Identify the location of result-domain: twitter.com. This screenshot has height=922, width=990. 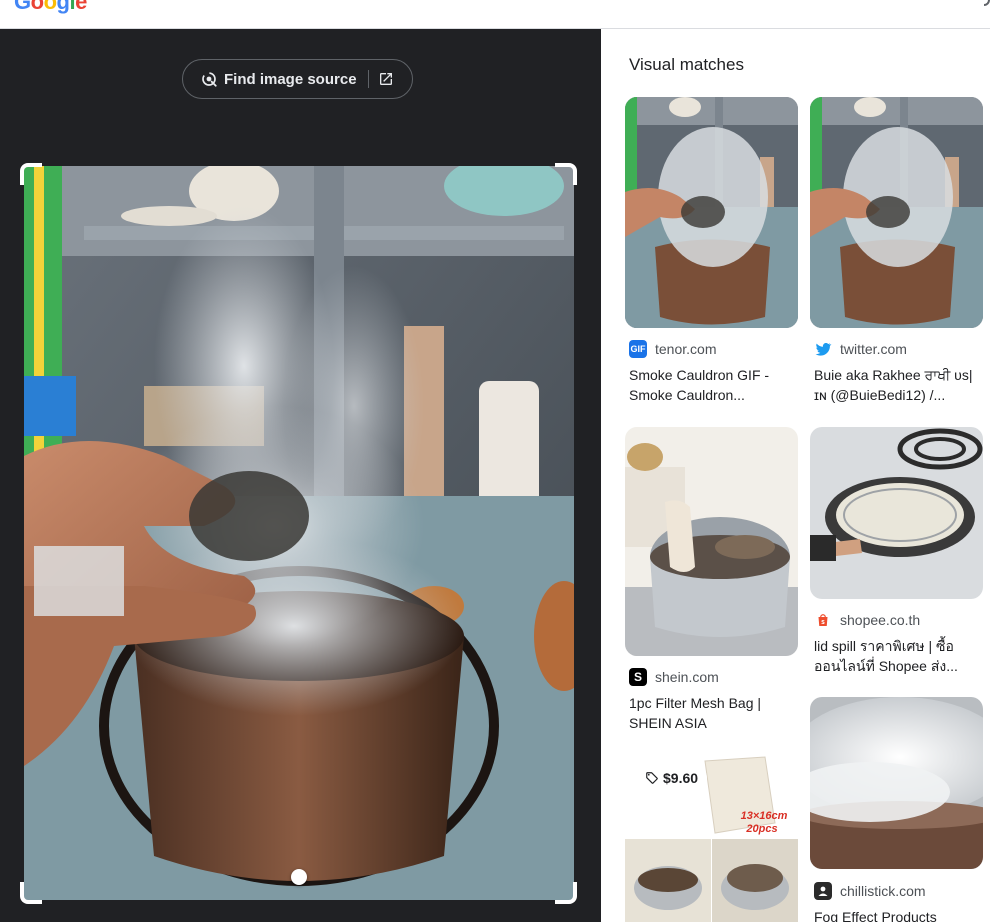
(873, 349).